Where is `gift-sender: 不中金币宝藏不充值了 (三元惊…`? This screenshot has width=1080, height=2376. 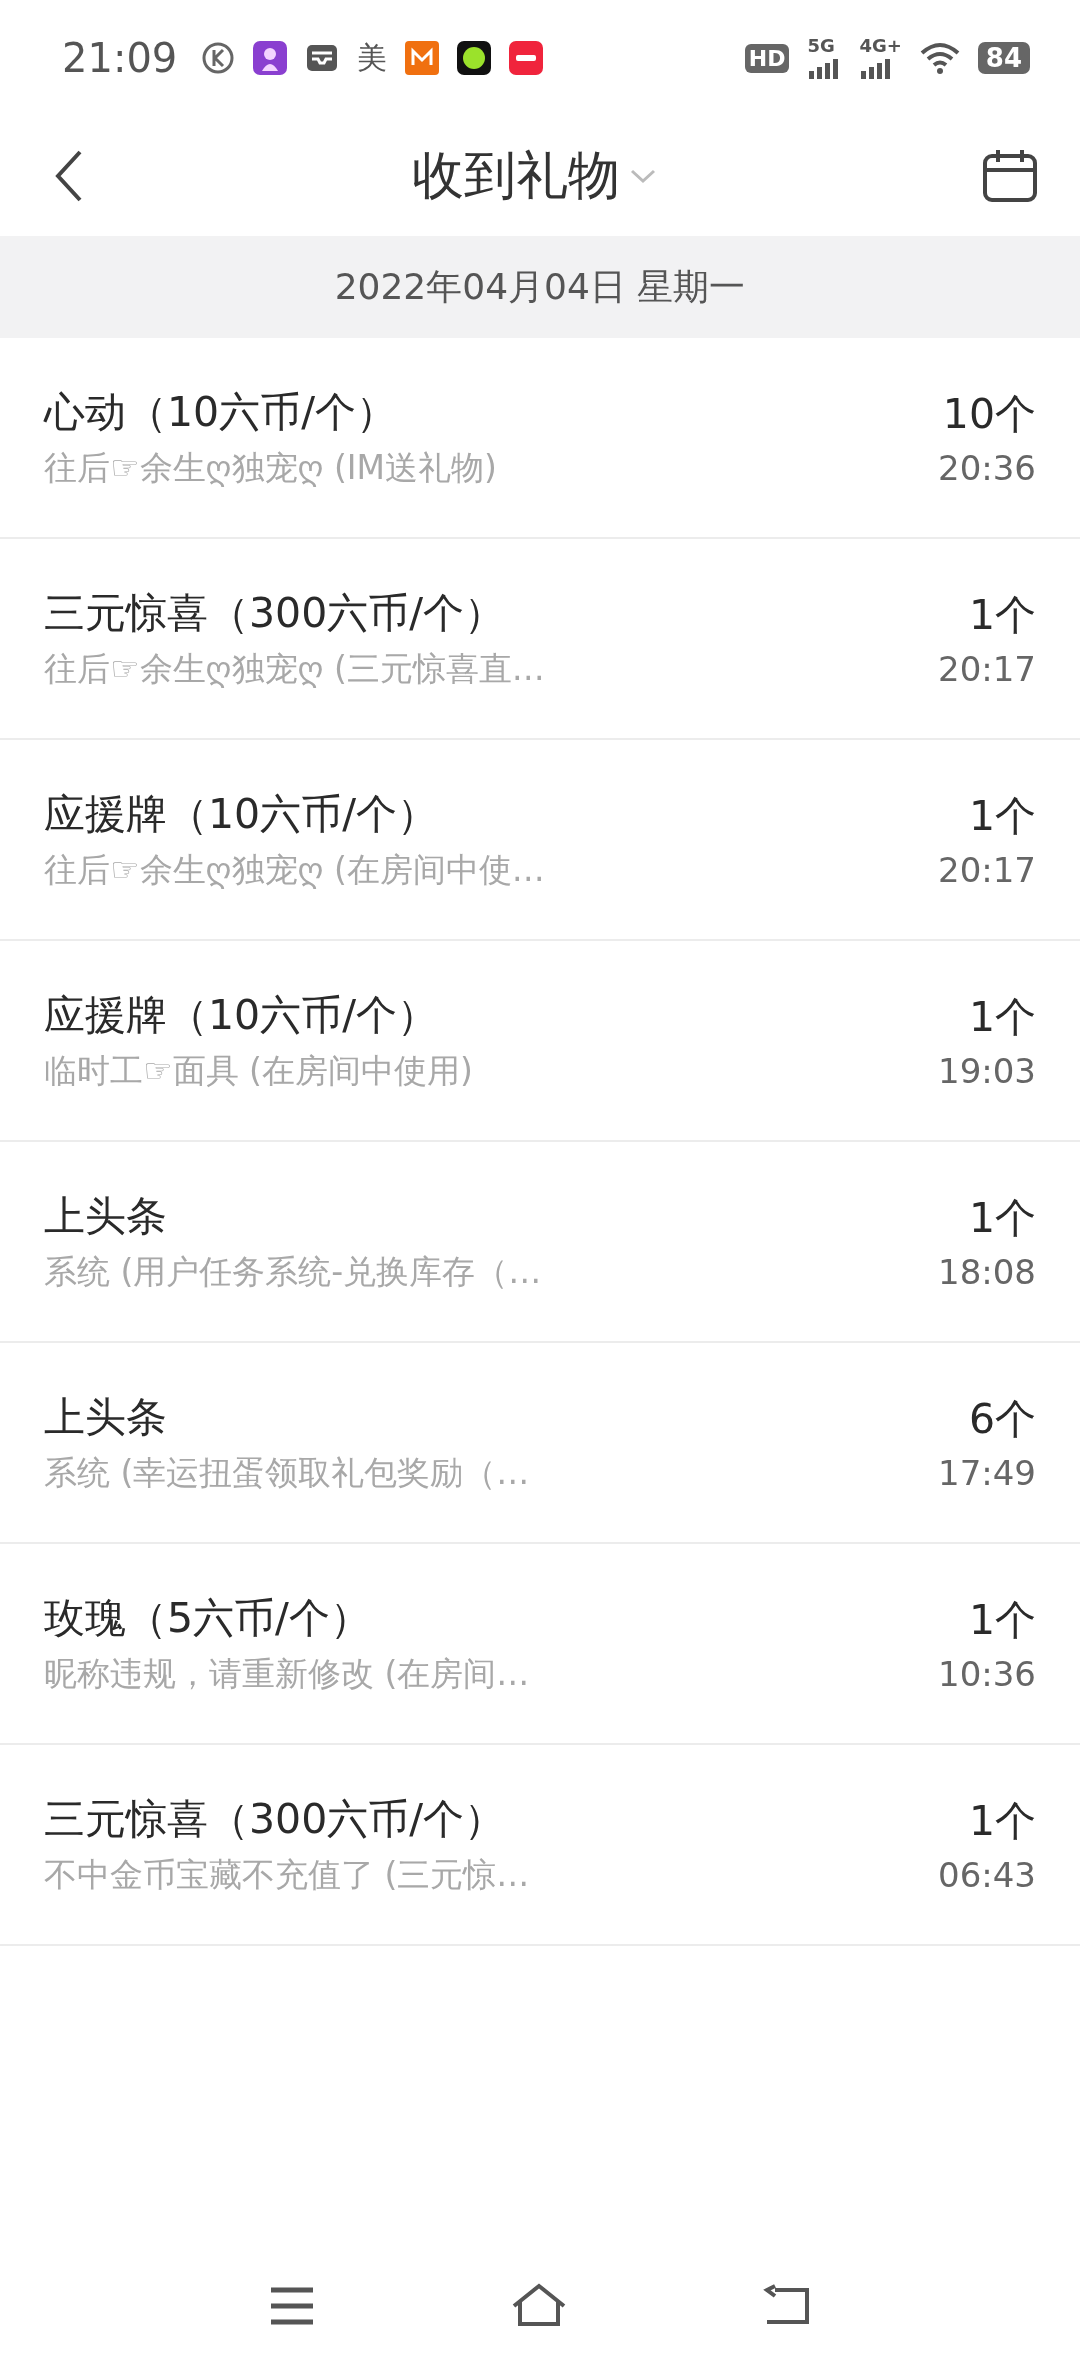 gift-sender: 不中金币宝藏不充值了 (三元惊… is located at coordinates (287, 1874).